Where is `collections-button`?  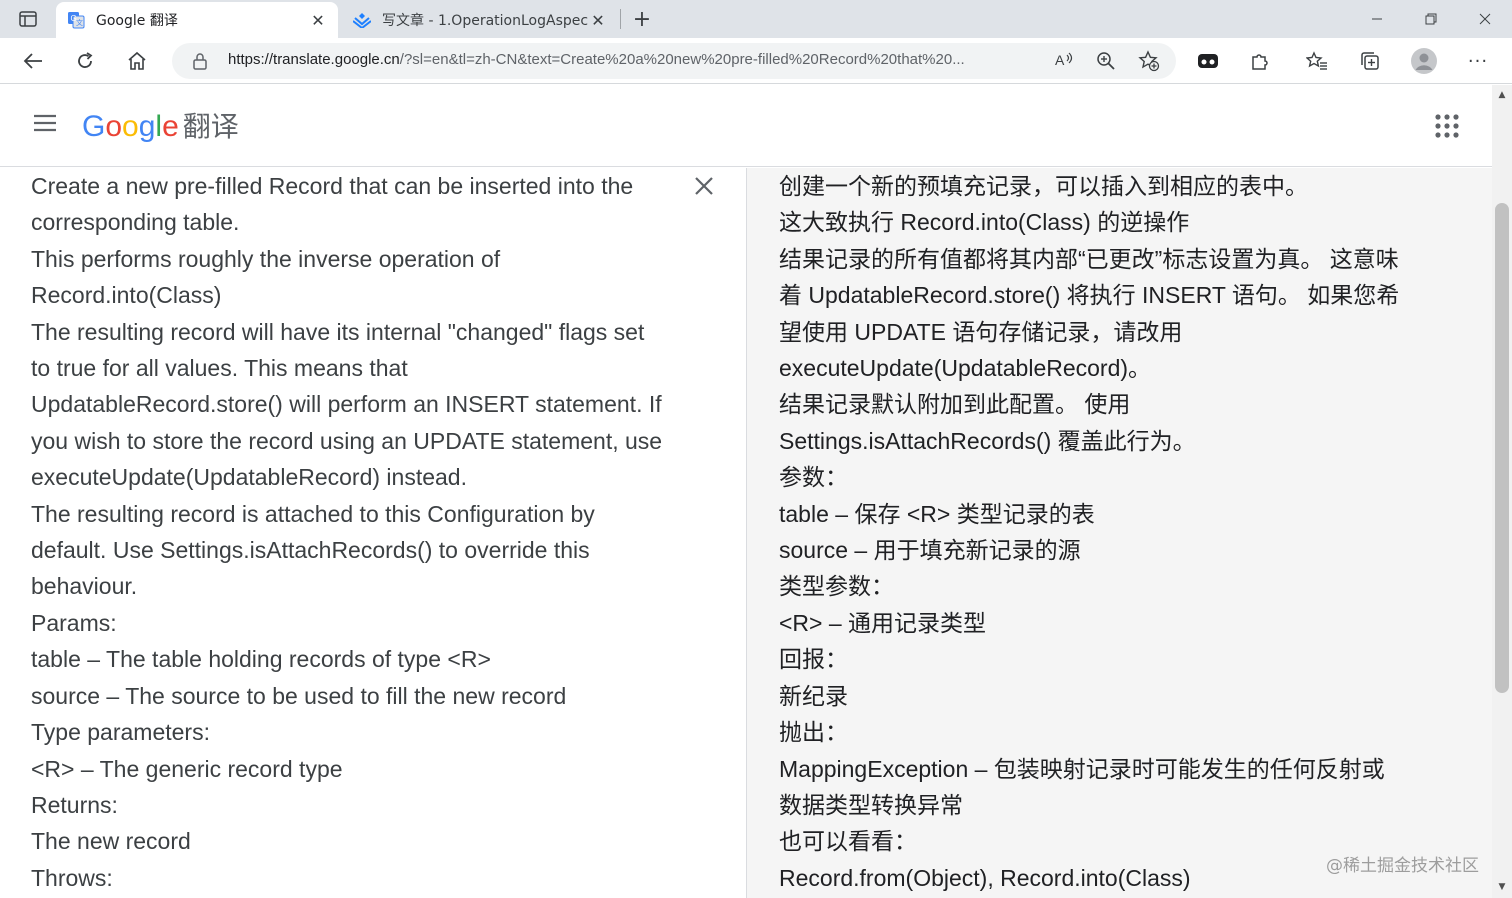 collections-button is located at coordinates (1370, 61).